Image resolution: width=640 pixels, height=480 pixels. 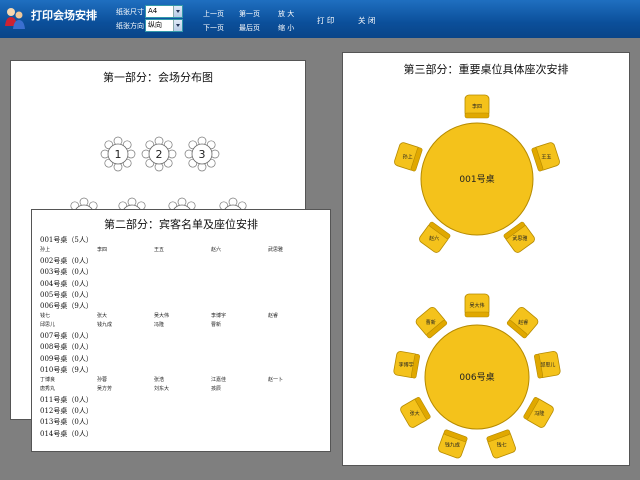 What do you see at coordinates (66, 369) in the screenshot?
I see `table-row: 010号桌（9人）` at bounding box center [66, 369].